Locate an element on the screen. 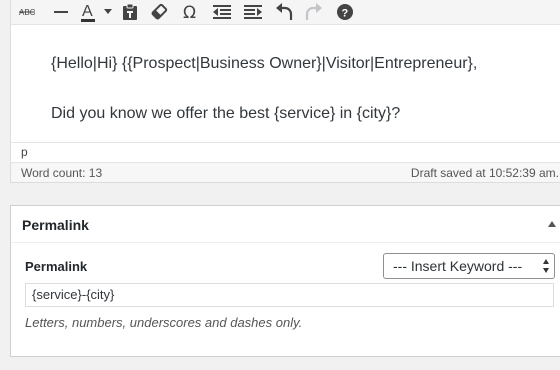 The height and width of the screenshot is (370, 560). text-color-dropdown is located at coordinates (108, 12).